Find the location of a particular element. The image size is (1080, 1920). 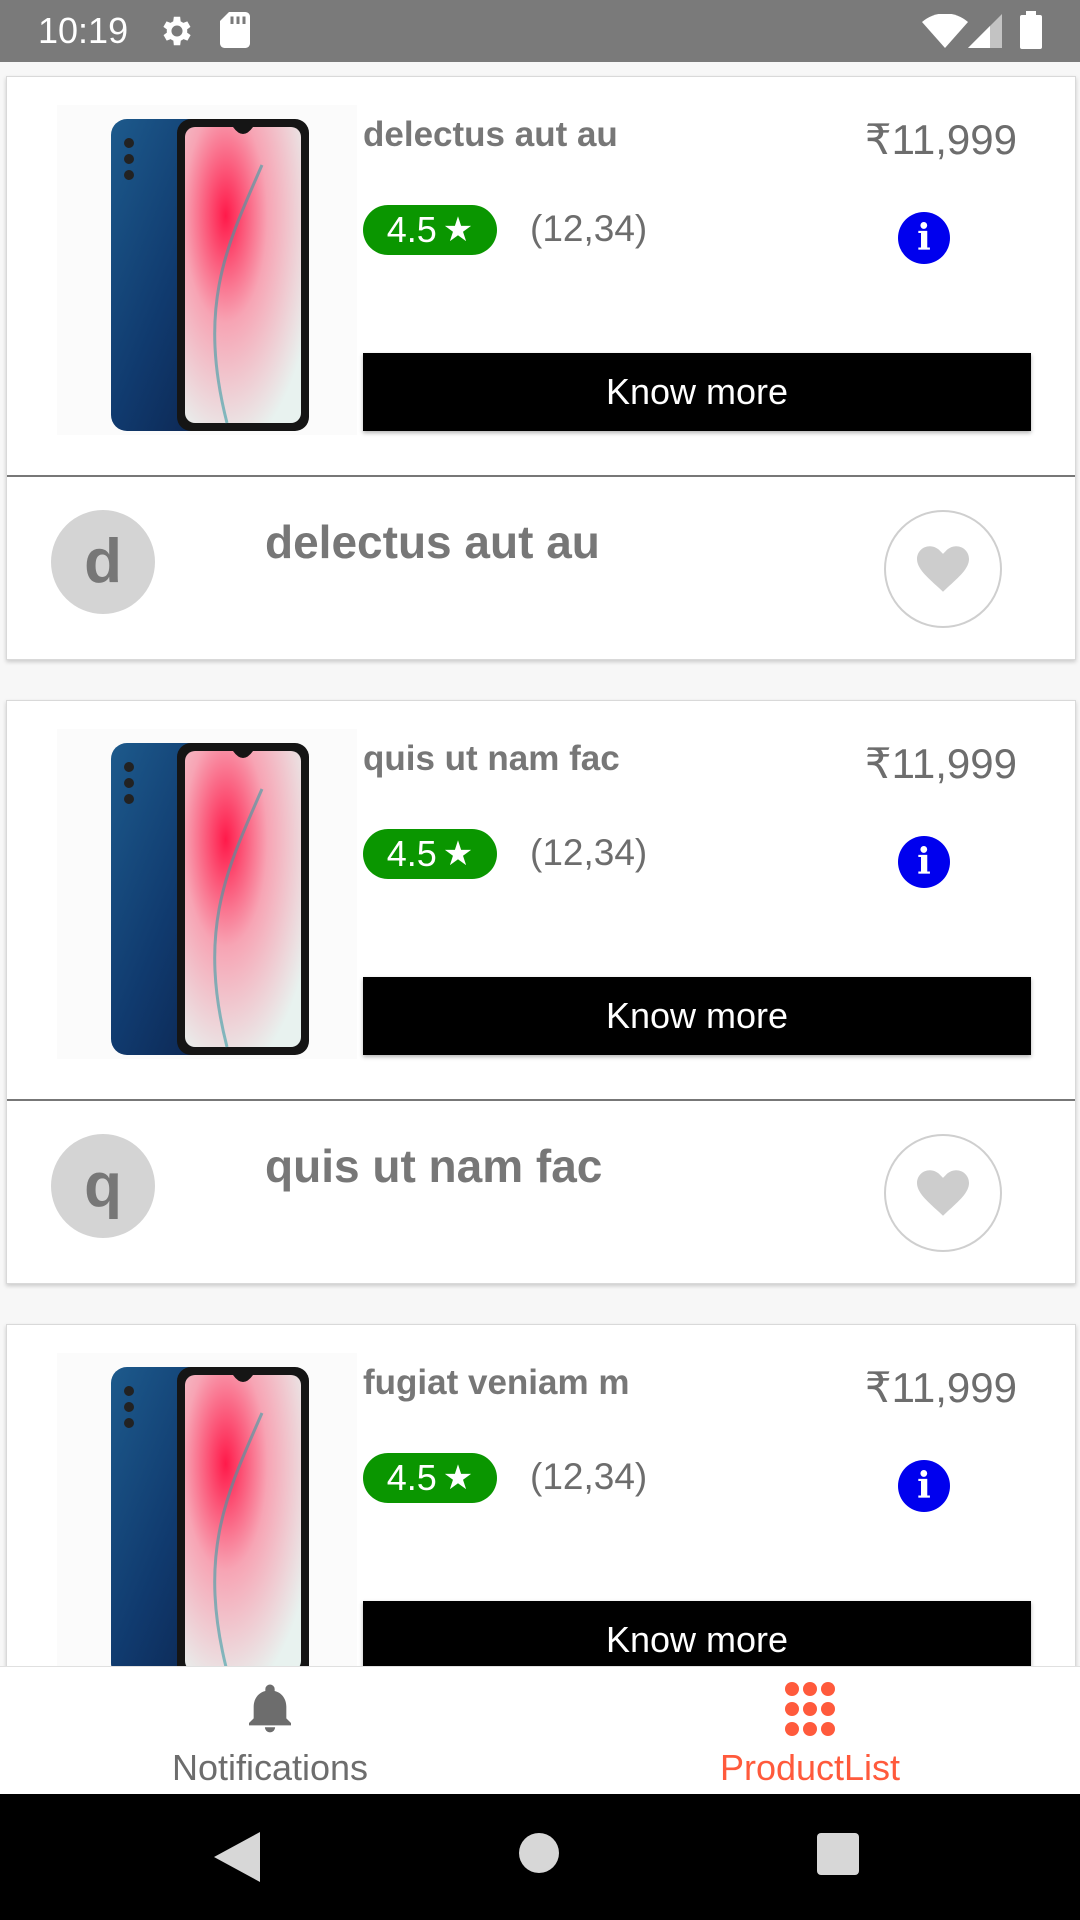

tab-notifications: Notifications is located at coordinates (270, 1731).